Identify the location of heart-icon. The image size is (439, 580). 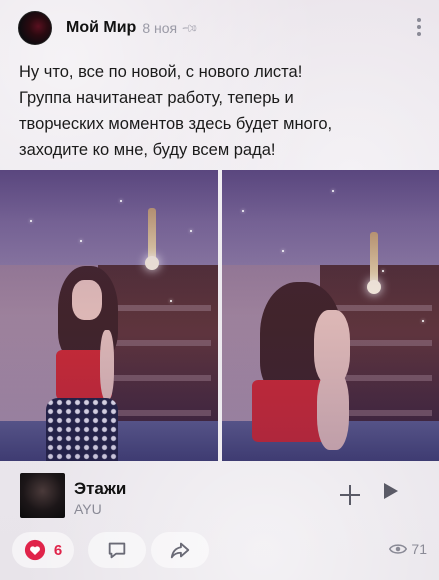
(34, 550).